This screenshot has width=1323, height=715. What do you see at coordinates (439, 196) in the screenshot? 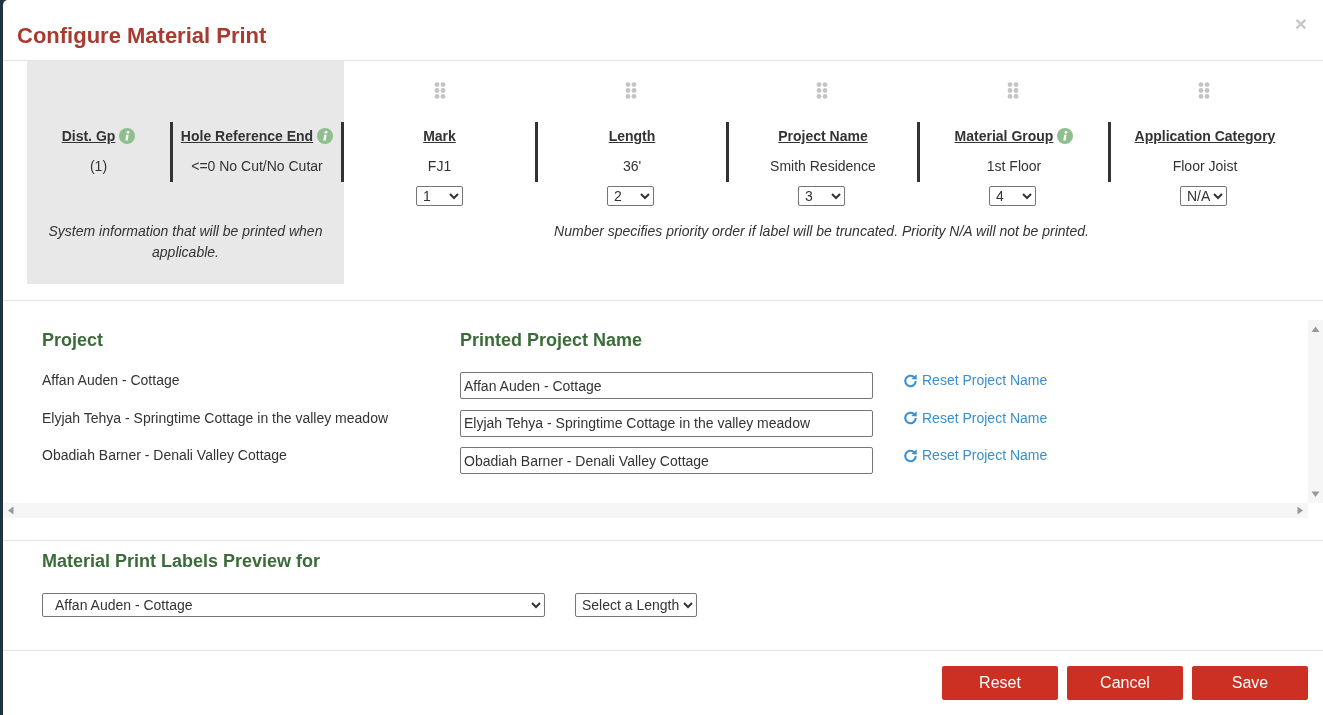
I see `priority-select: 1` at bounding box center [439, 196].